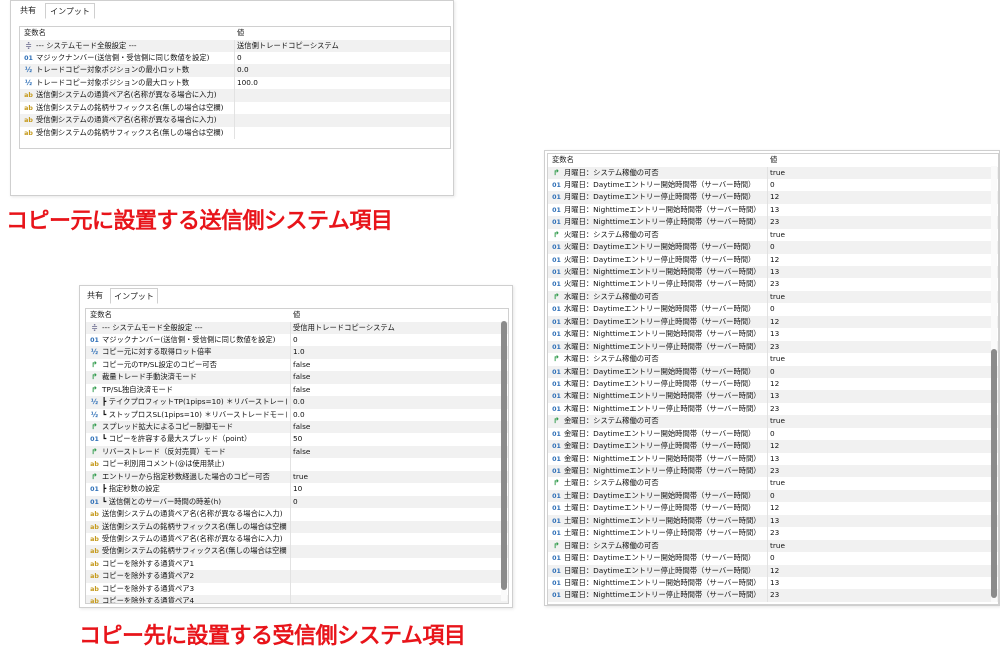 This screenshot has width=1000, height=657. I want to click on parameter-value: 50, so click(297, 439).